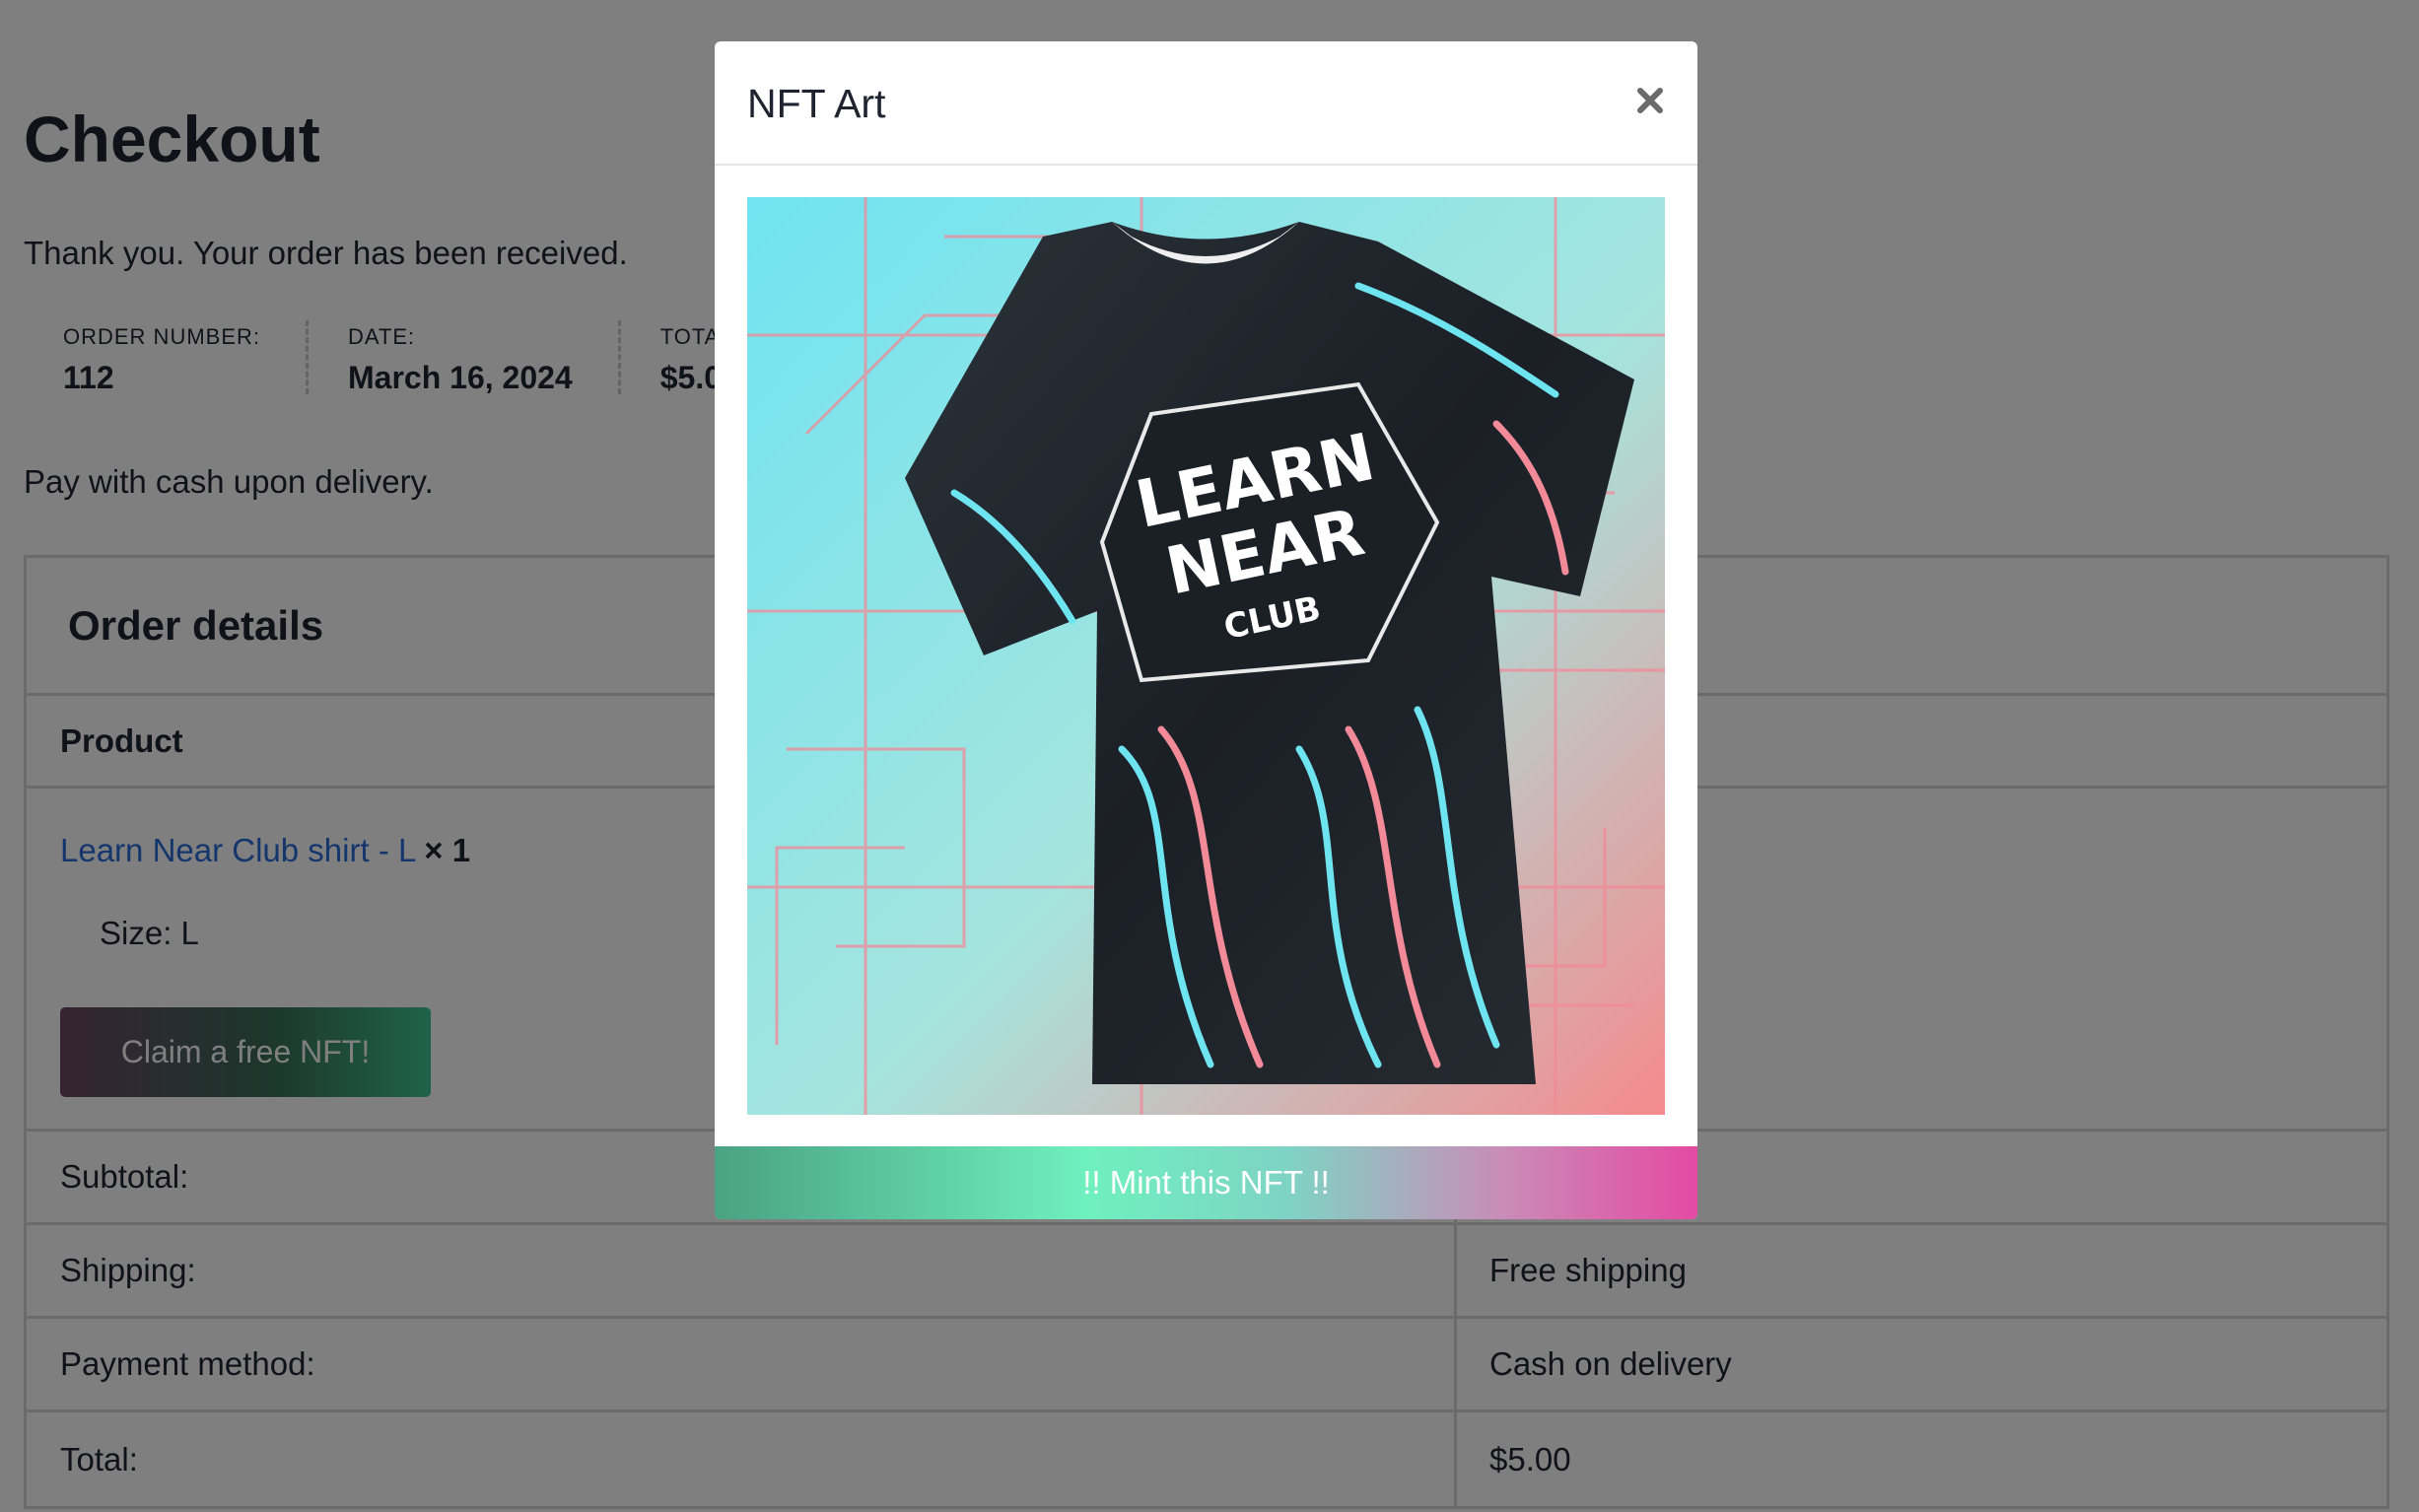 This screenshot has height=1512, width=2419. What do you see at coordinates (816, 104) in the screenshot?
I see `modal-title: NFT Art` at bounding box center [816, 104].